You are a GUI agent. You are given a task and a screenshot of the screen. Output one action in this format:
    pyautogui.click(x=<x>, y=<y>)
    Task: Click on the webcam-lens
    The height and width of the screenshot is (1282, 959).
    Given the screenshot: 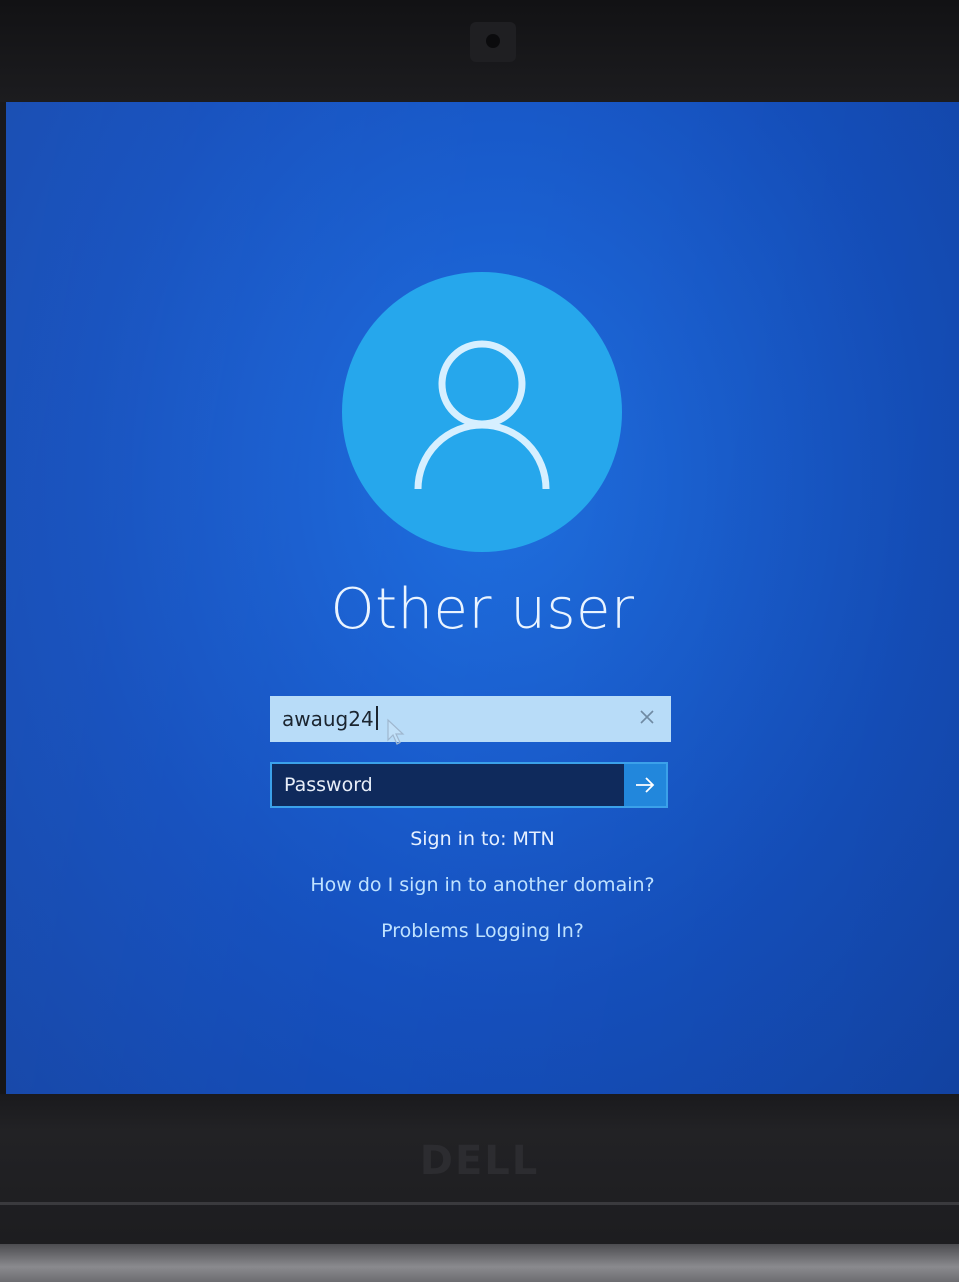 What is the action you would take?
    pyautogui.click(x=493, y=41)
    